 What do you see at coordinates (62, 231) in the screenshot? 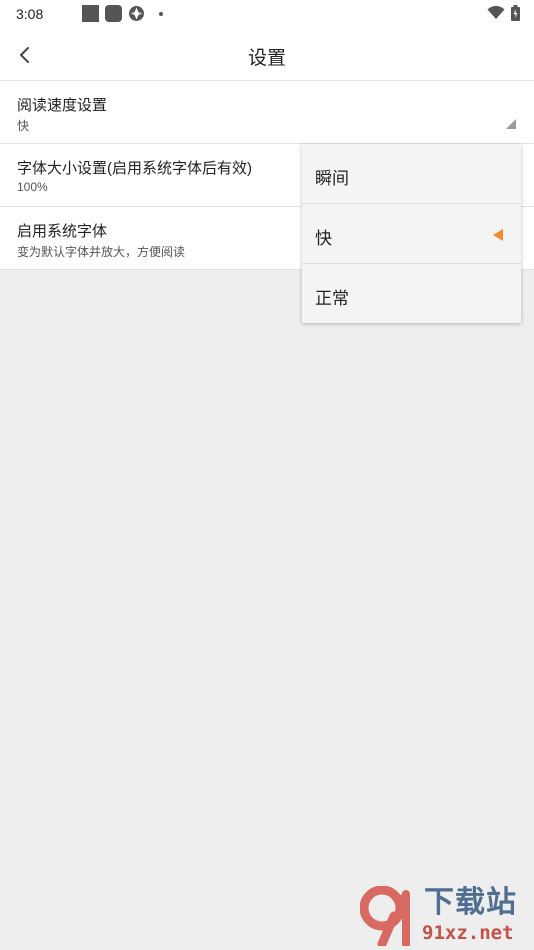
I see `setting-title: 启用系统字体` at bounding box center [62, 231].